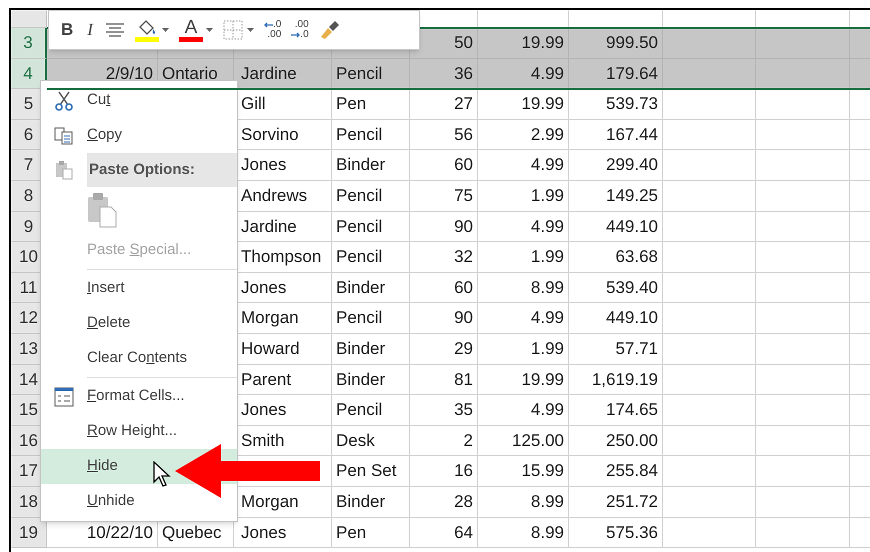 The image size is (870, 552). What do you see at coordinates (371, 441) in the screenshot?
I see `table-cell: Desk` at bounding box center [371, 441].